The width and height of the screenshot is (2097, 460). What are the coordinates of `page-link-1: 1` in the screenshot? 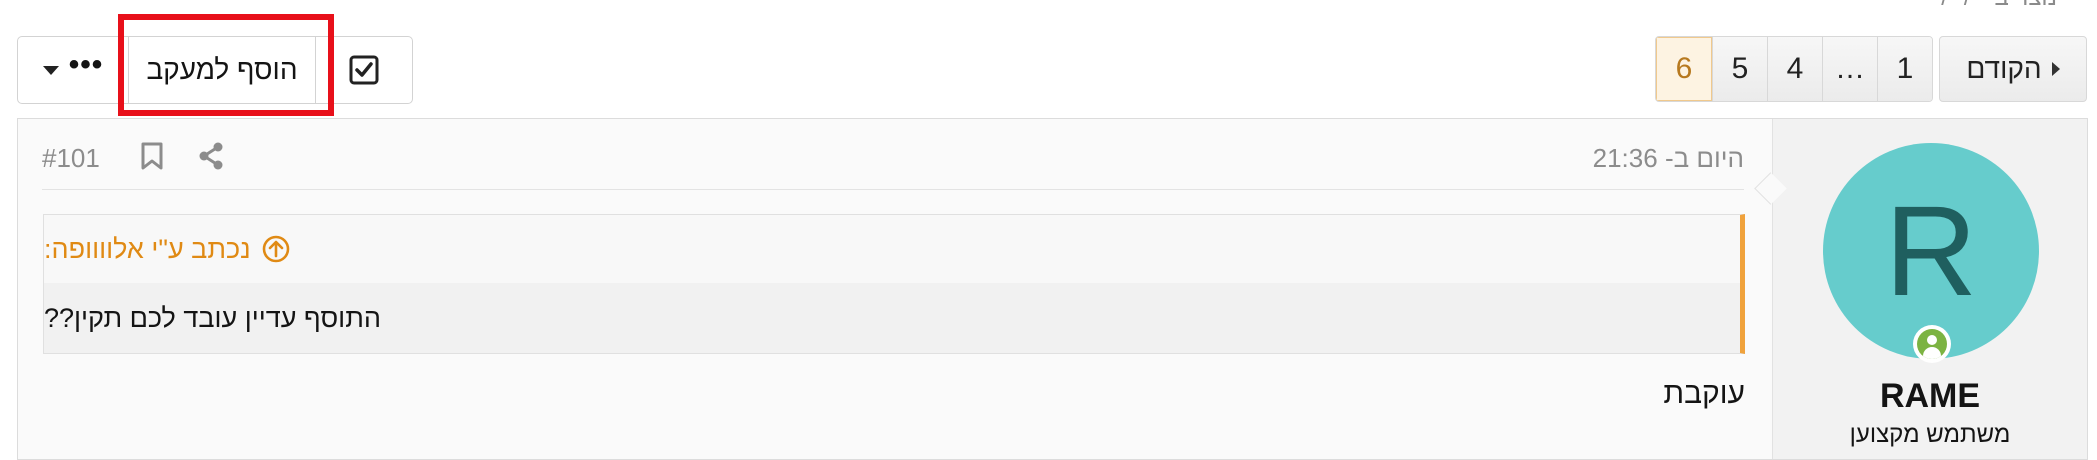 It's located at (1904, 69).